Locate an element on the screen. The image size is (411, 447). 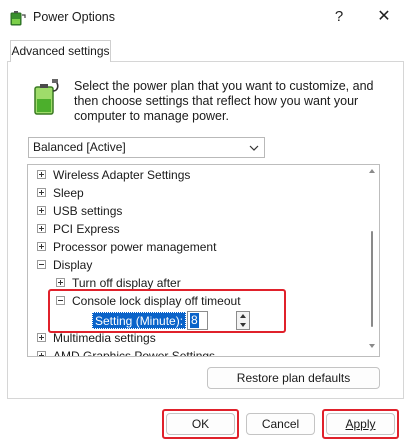
window-title: Power Options is located at coordinates (74, 17).